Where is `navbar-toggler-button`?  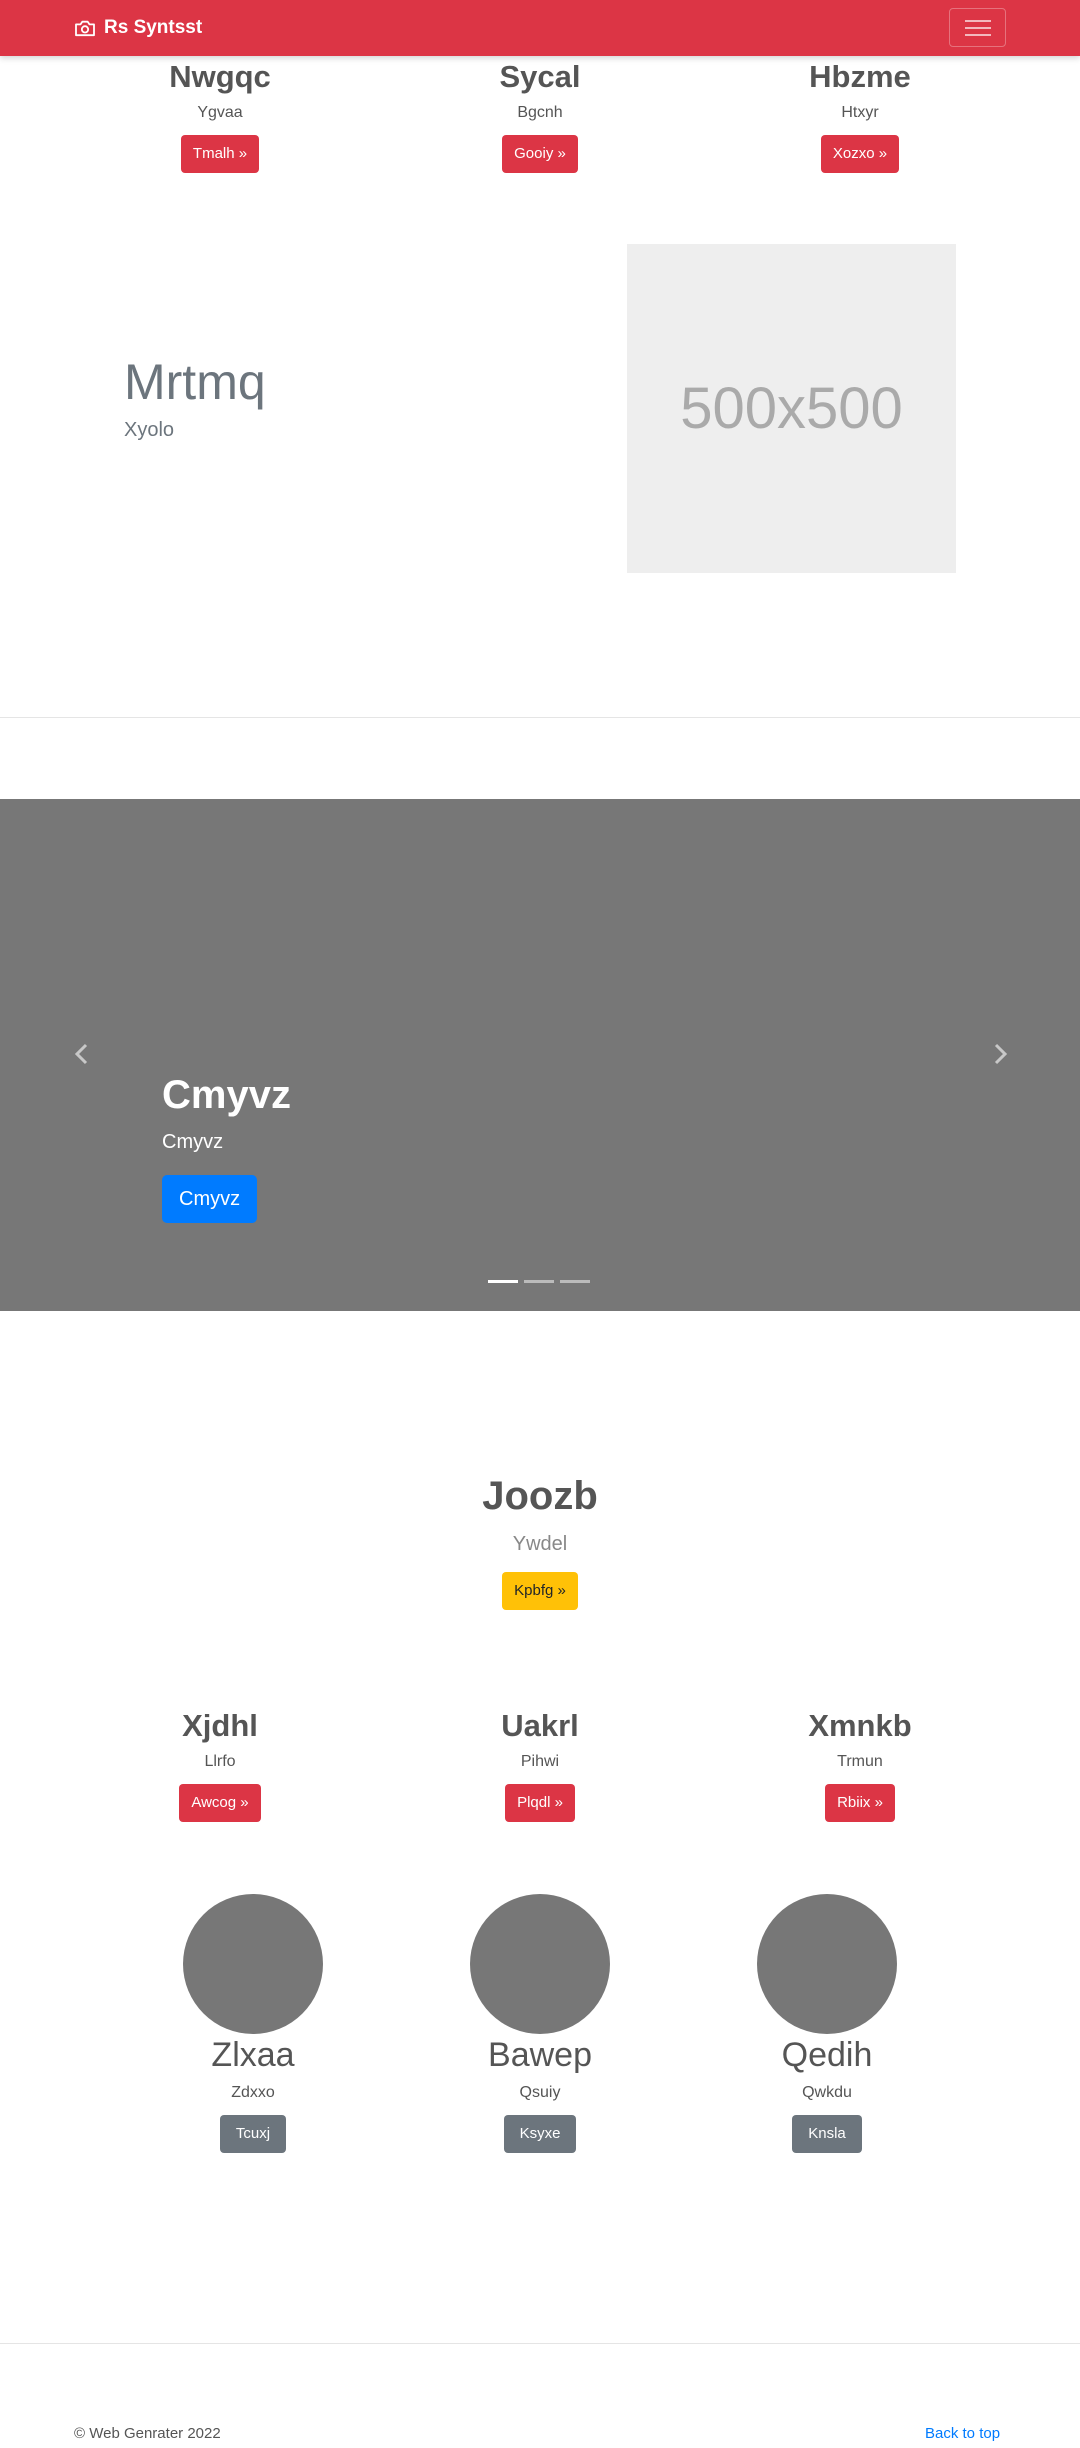 navbar-toggler-button is located at coordinates (977, 27).